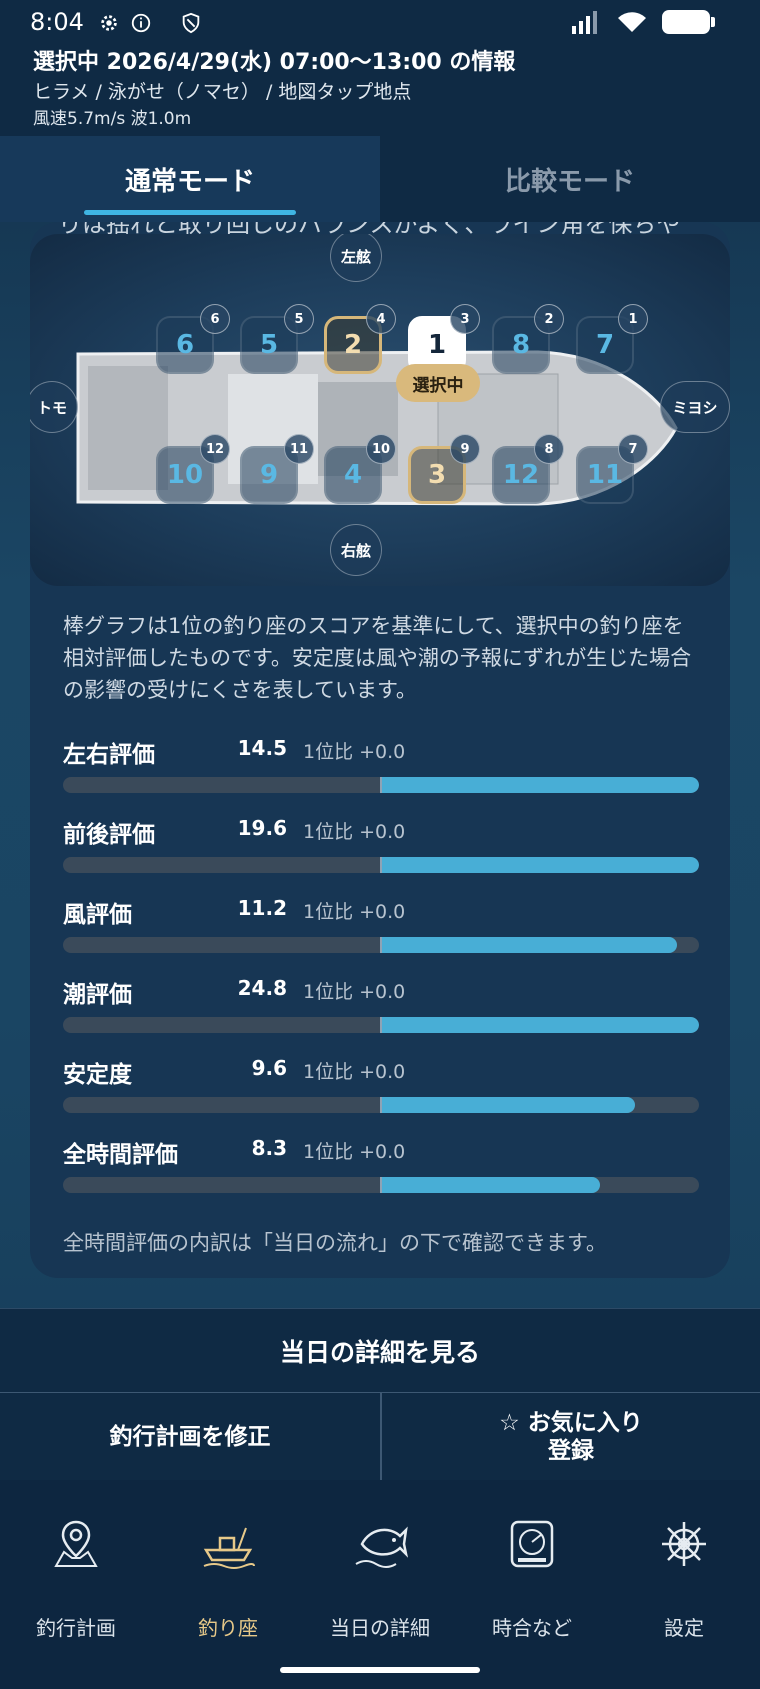 This screenshot has height=1689, width=760. I want to click on metric-name: 全時間評価, so click(120, 1155).